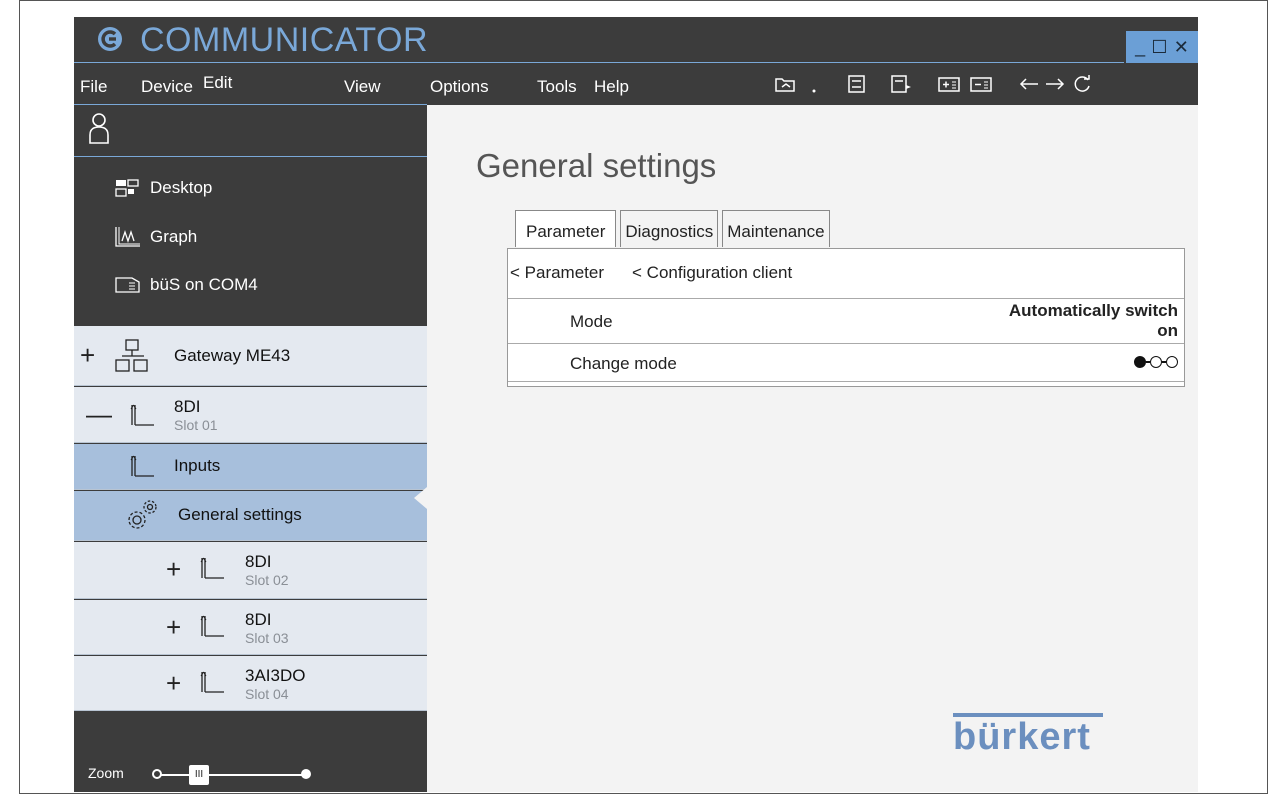 This screenshot has height=794, width=1277. I want to click on save-icon, so click(857, 84).